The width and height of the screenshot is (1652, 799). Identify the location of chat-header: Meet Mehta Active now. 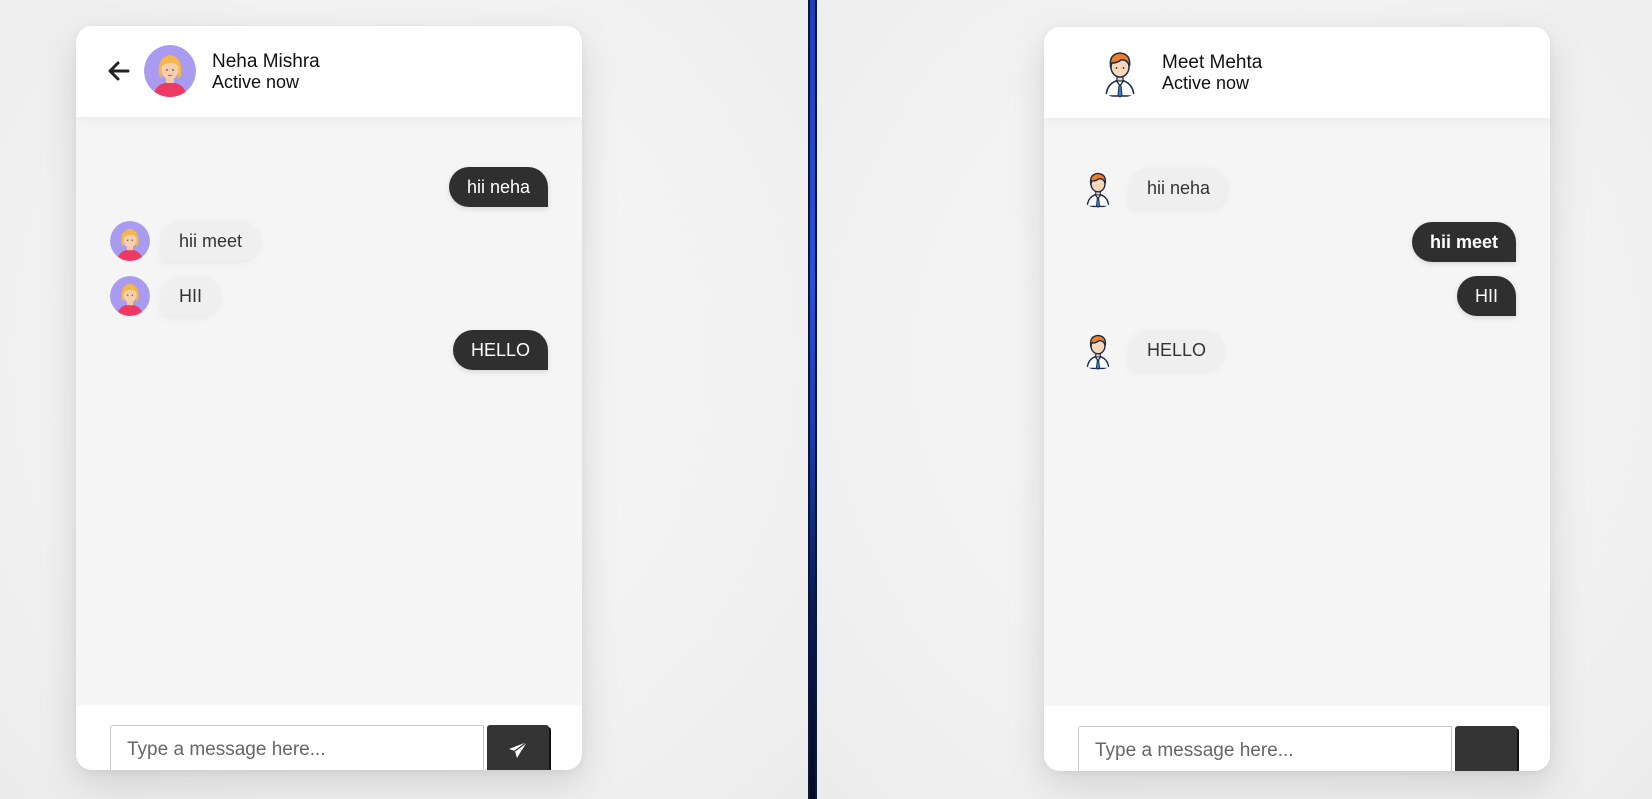
(1297, 72).